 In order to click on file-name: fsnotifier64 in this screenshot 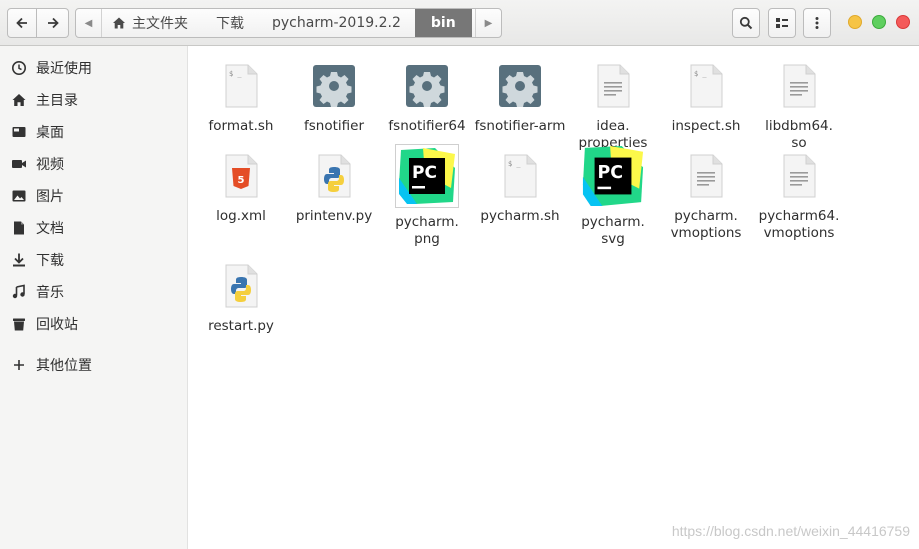, I will do `click(427, 126)`.